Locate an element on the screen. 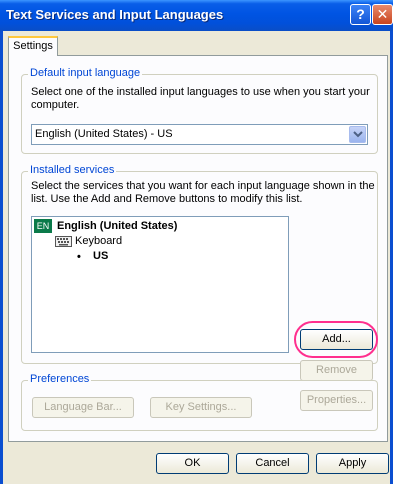 This screenshot has height=484, width=393. close-button: ✕ is located at coordinates (382, 14).